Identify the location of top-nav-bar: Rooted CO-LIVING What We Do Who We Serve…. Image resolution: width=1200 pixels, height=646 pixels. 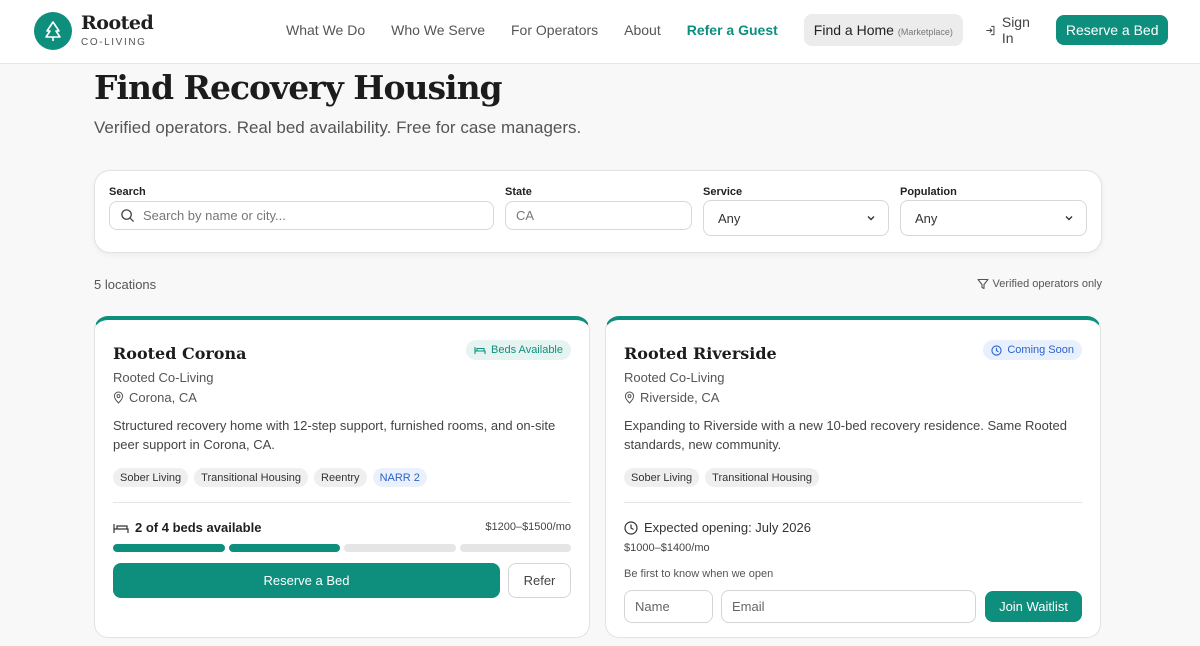
(600, 32).